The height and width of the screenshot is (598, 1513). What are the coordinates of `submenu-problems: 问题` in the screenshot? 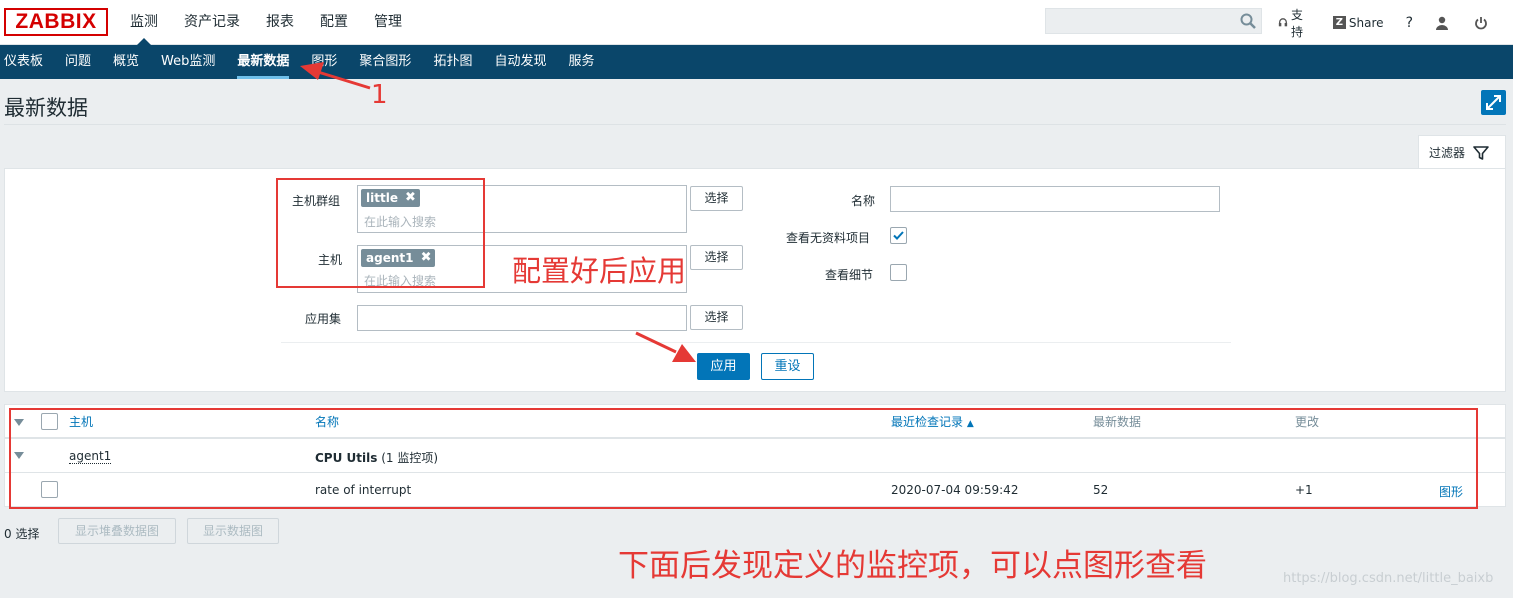 It's located at (78, 62).